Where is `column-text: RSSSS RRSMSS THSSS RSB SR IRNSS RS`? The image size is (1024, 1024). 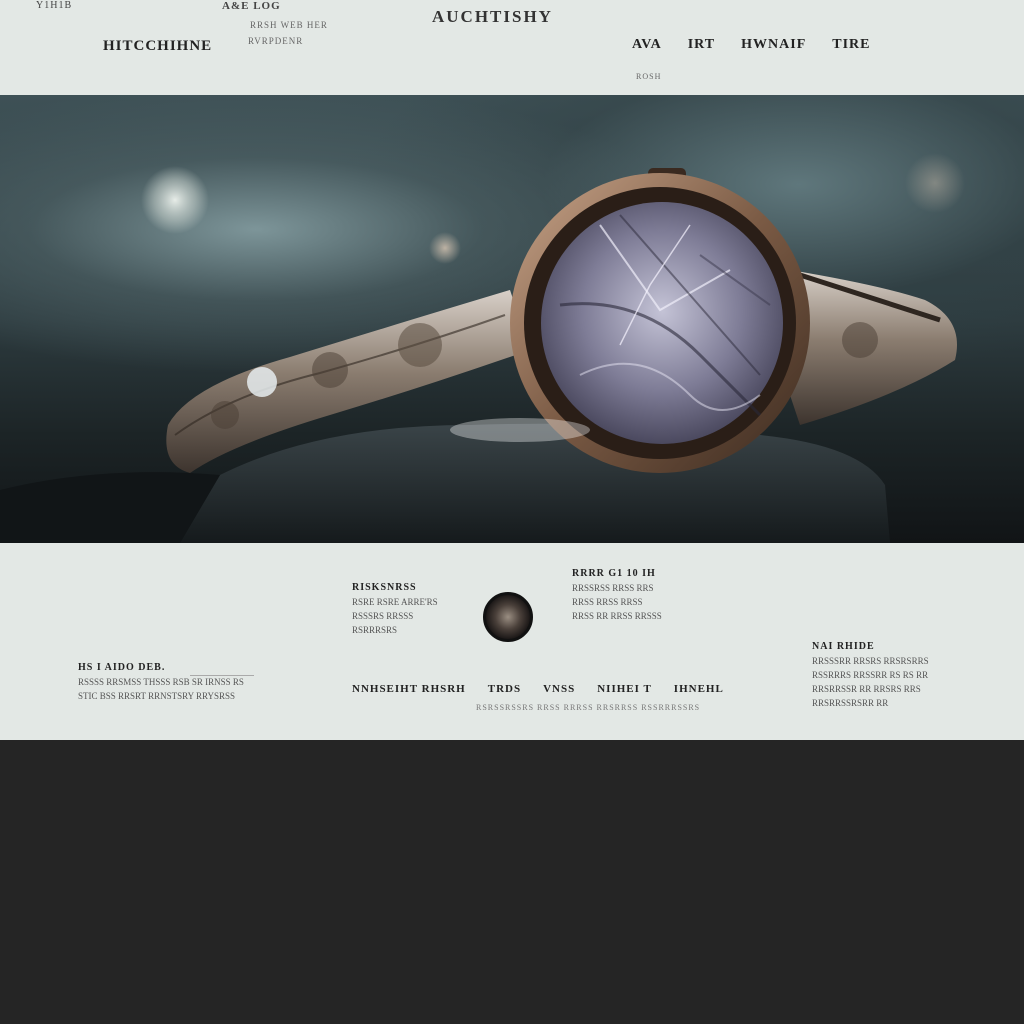 column-text: RSSSS RRSMSS THSSS RSB SR IRNSS RS is located at coordinates (161, 682).